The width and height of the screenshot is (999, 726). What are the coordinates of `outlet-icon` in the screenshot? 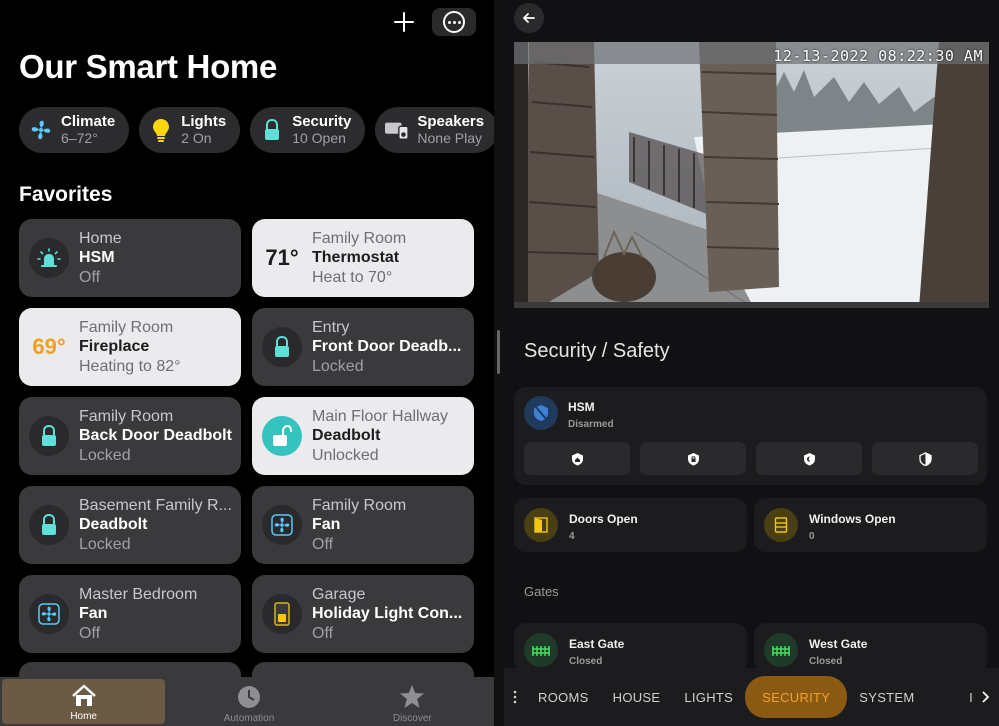 It's located at (282, 614).